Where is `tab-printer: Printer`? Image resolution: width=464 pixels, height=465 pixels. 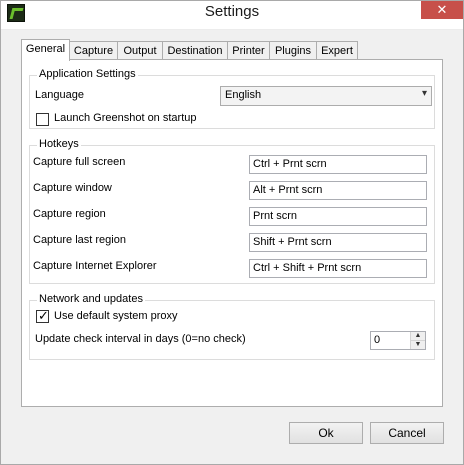
tab-printer: Printer is located at coordinates (248, 50).